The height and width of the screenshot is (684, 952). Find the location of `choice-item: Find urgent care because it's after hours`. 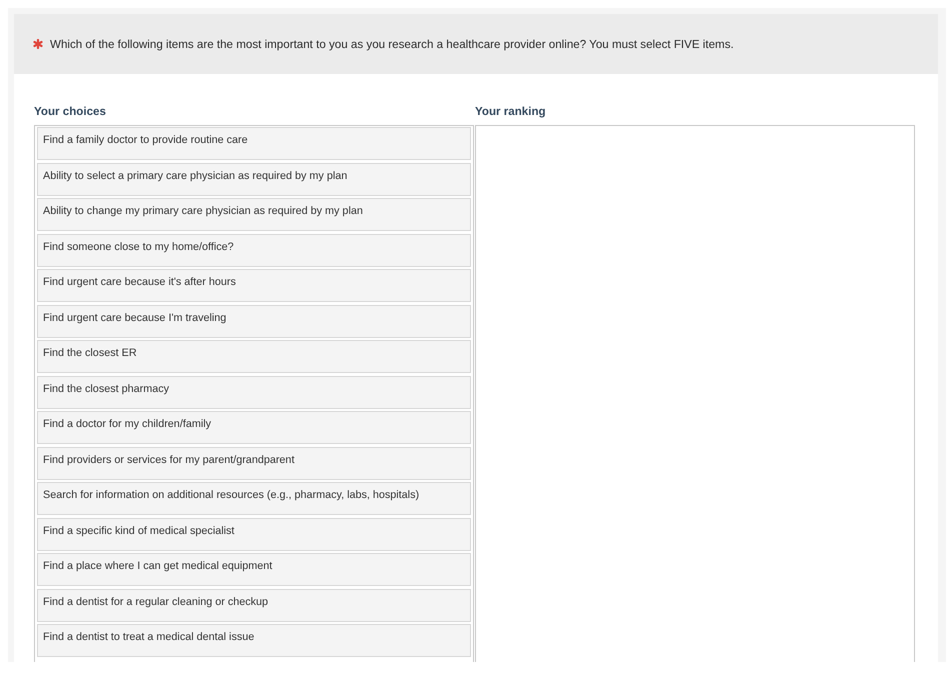

choice-item: Find urgent care because it's after hours is located at coordinates (254, 285).